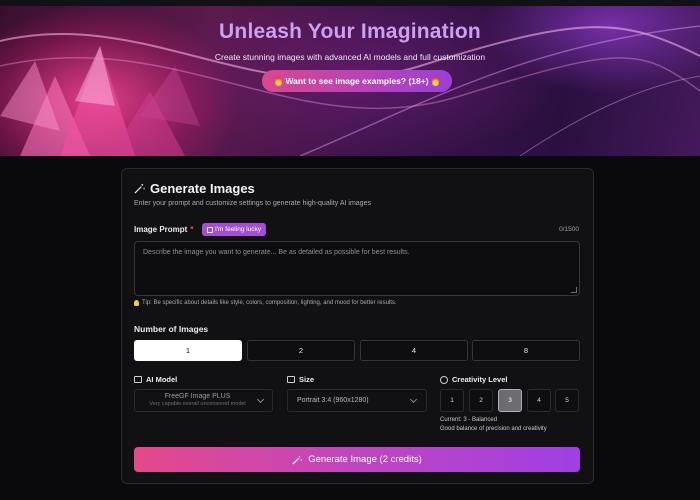 The image size is (700, 500). What do you see at coordinates (301, 350) in the screenshot?
I see `count-option-2: 2` at bounding box center [301, 350].